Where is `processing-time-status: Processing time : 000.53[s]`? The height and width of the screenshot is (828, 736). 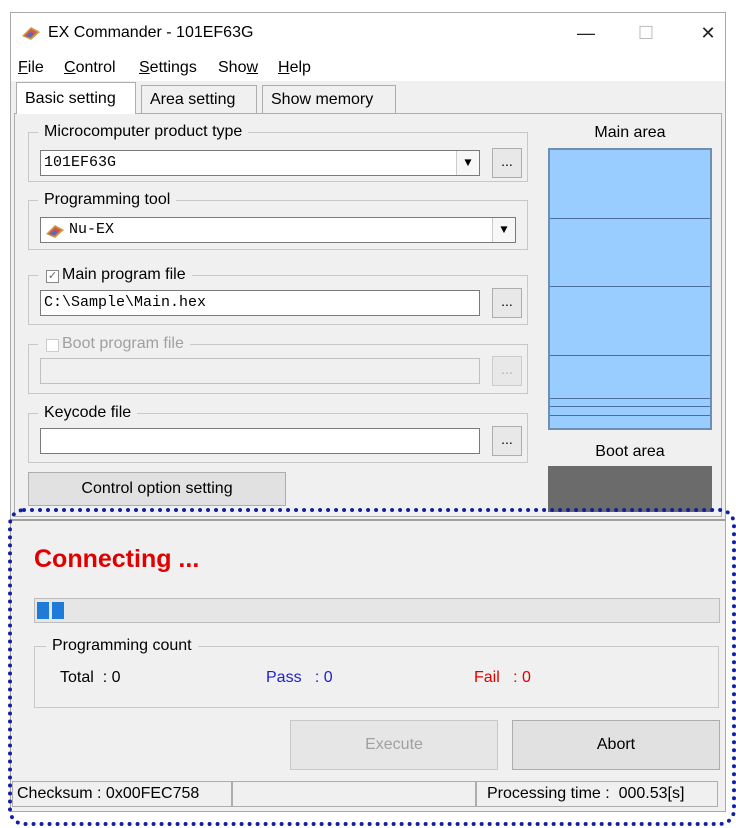
processing-time-status: Processing time : 000.53[s] is located at coordinates (597, 794).